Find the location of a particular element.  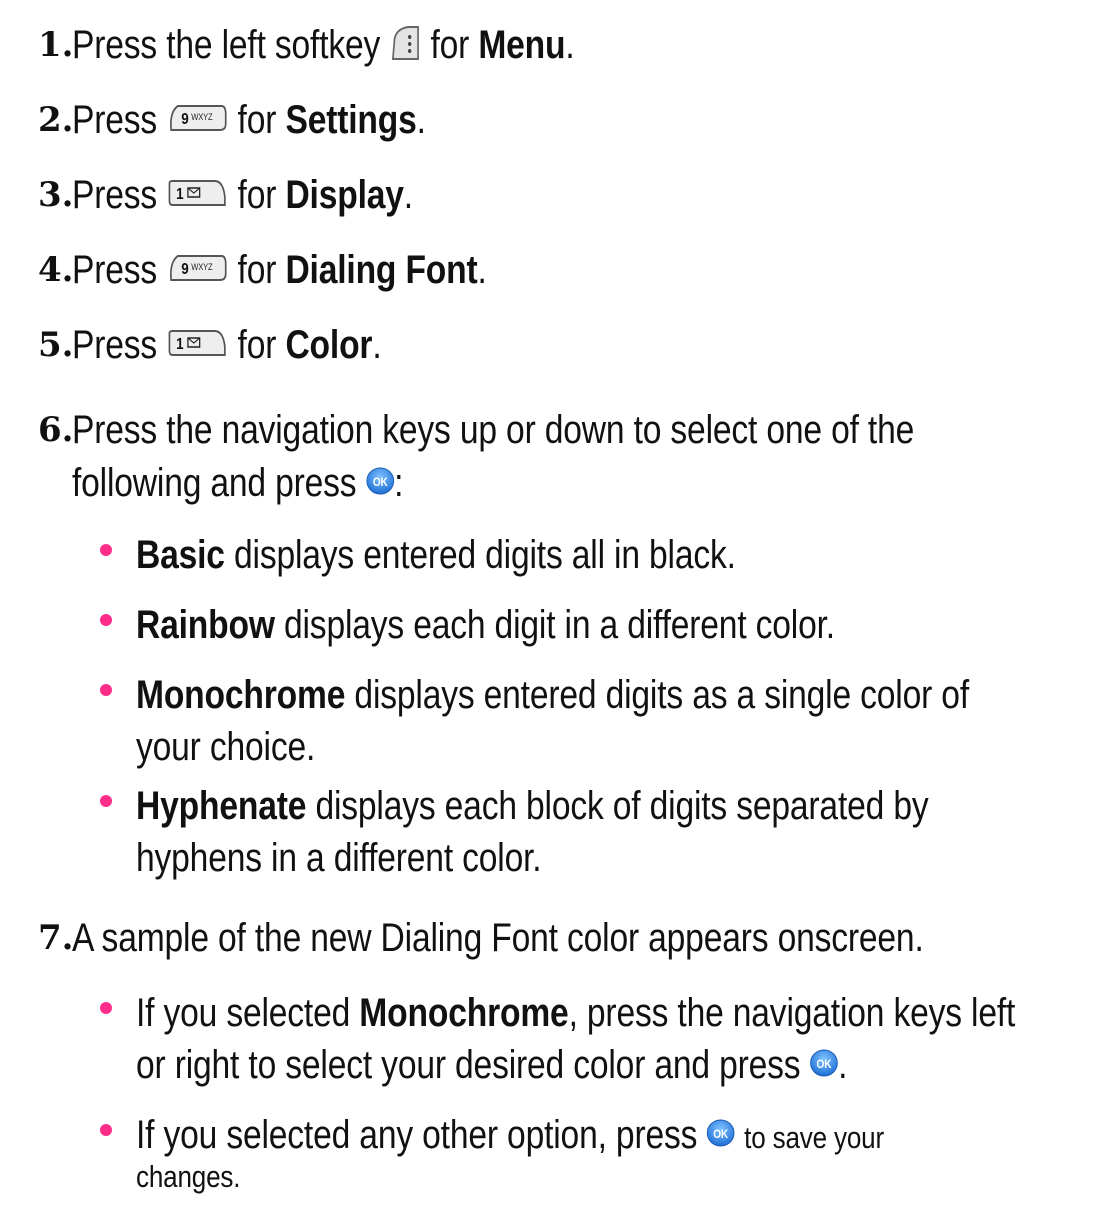

option-hyphenate-line2: hyphens in a different color. is located at coordinates (339, 858).